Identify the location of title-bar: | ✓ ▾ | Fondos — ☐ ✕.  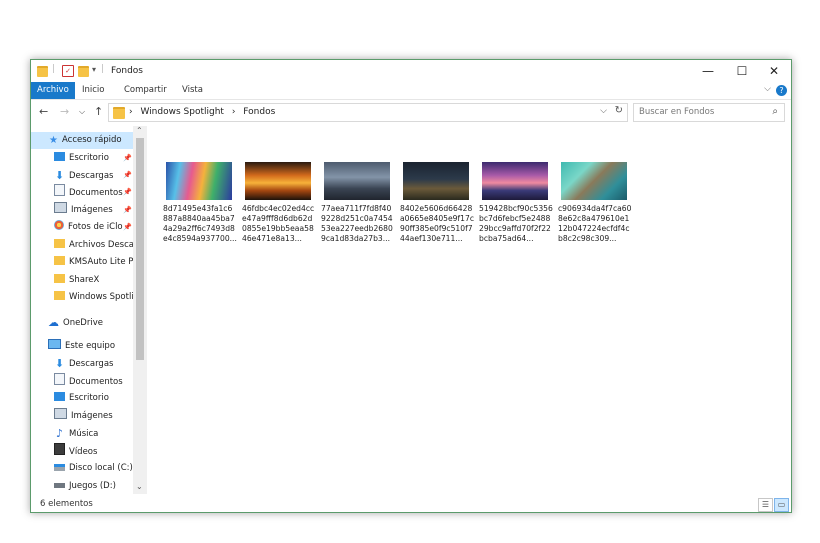
(411, 71).